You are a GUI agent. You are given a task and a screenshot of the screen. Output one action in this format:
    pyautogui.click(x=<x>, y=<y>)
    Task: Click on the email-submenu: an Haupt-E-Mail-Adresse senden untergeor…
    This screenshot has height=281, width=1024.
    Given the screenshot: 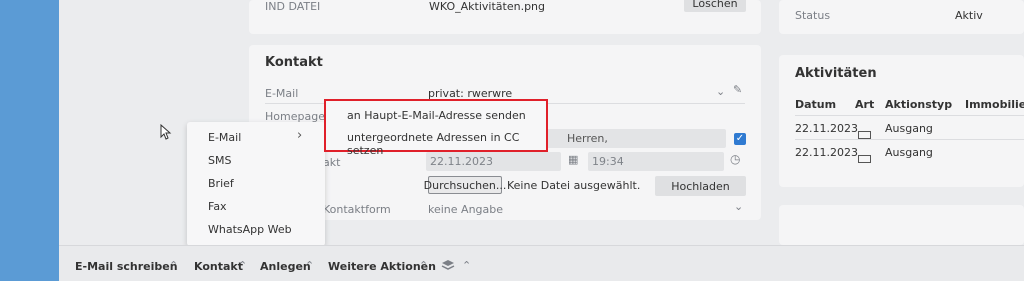 What is the action you would take?
    pyautogui.click(x=436, y=128)
    